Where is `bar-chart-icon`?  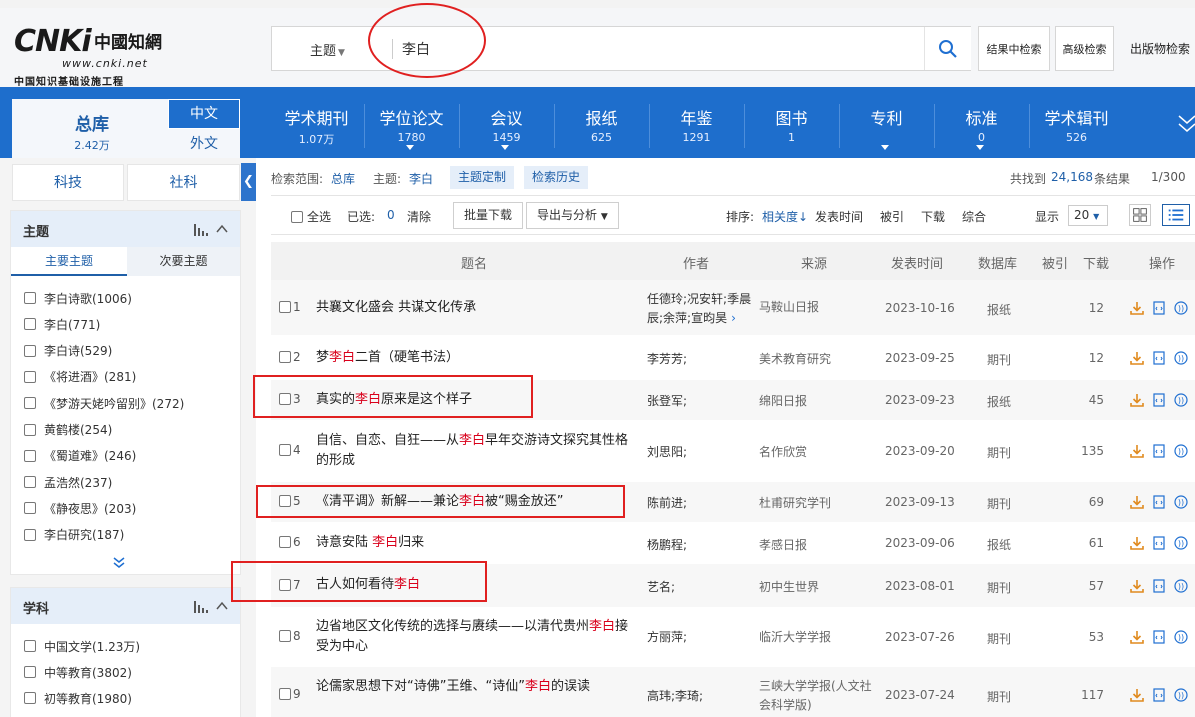 bar-chart-icon is located at coordinates (201, 607).